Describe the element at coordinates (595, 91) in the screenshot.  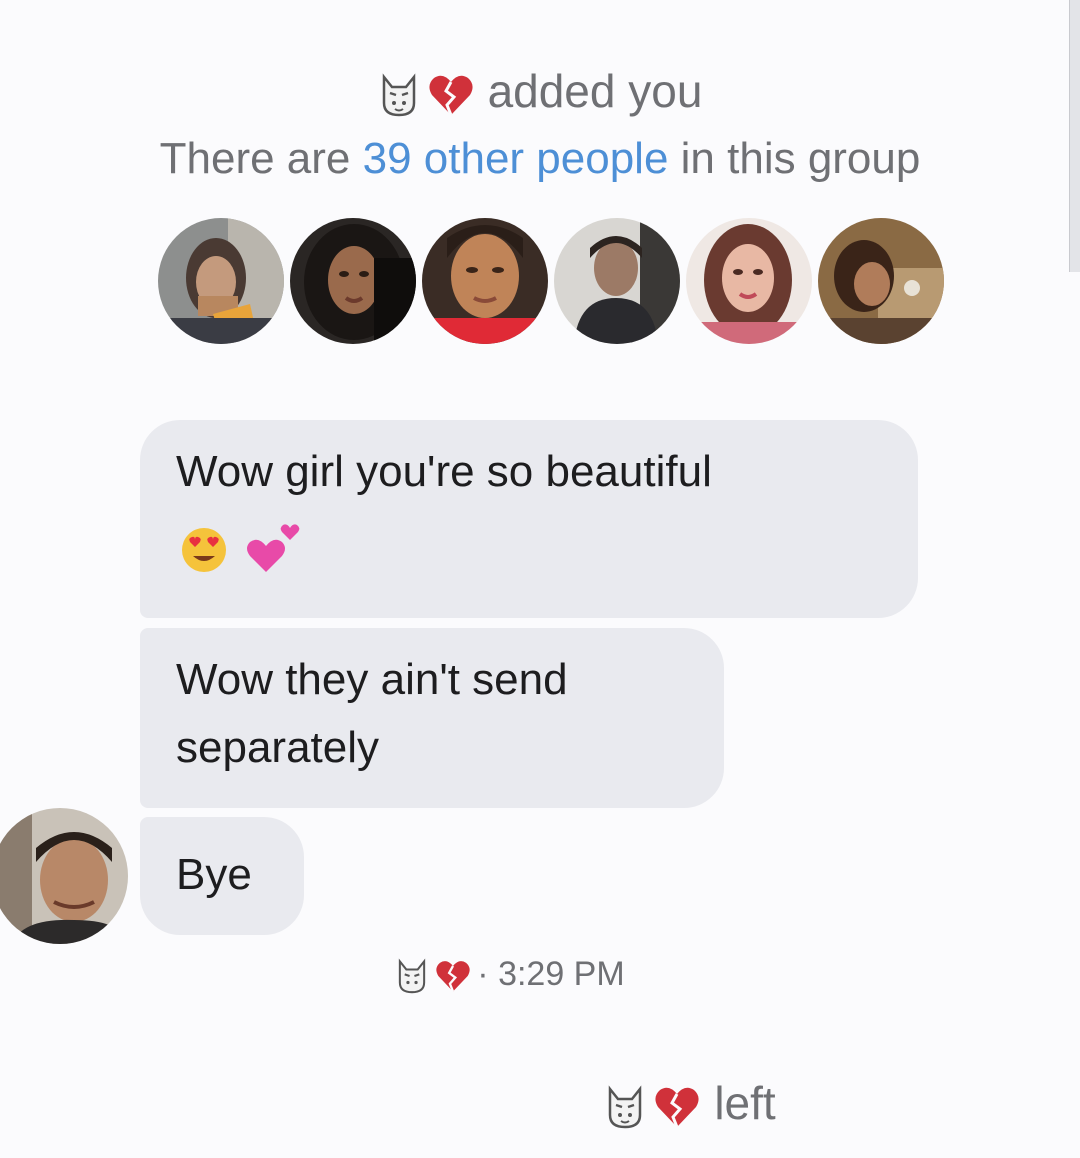
I see `added-you-text: added you` at that location.